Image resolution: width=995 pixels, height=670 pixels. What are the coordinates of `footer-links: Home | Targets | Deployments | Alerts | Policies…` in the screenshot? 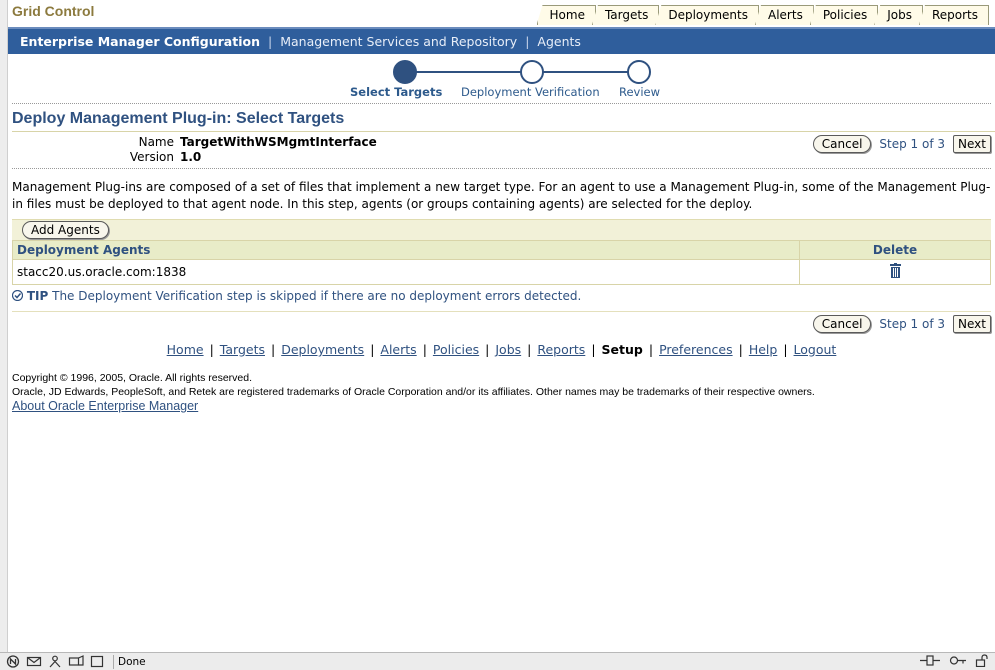 It's located at (501, 349).